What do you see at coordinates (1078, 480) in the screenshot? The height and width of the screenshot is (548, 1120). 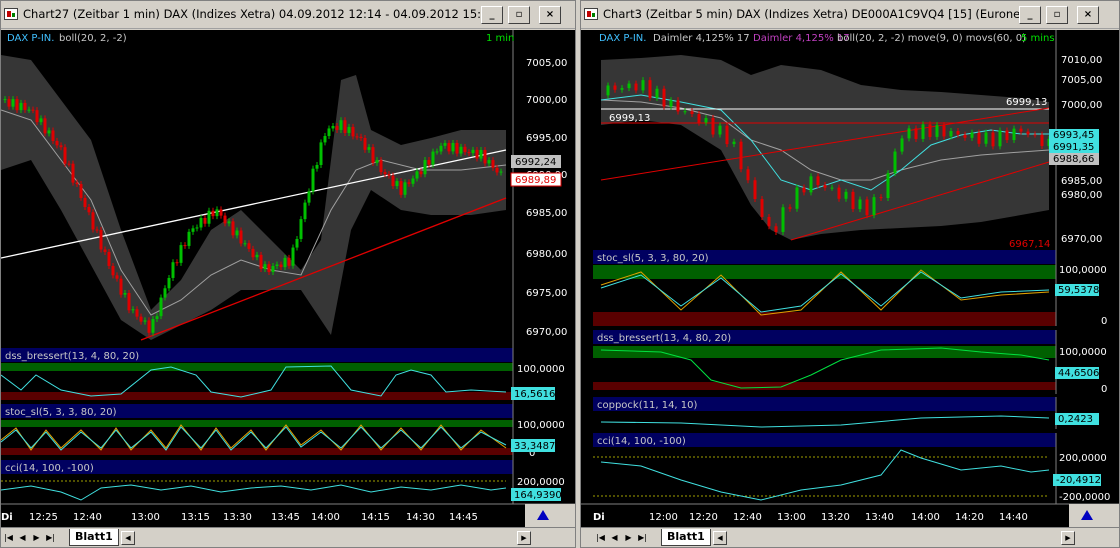 I see `cci-badge-text: -20,4912` at bounding box center [1078, 480].